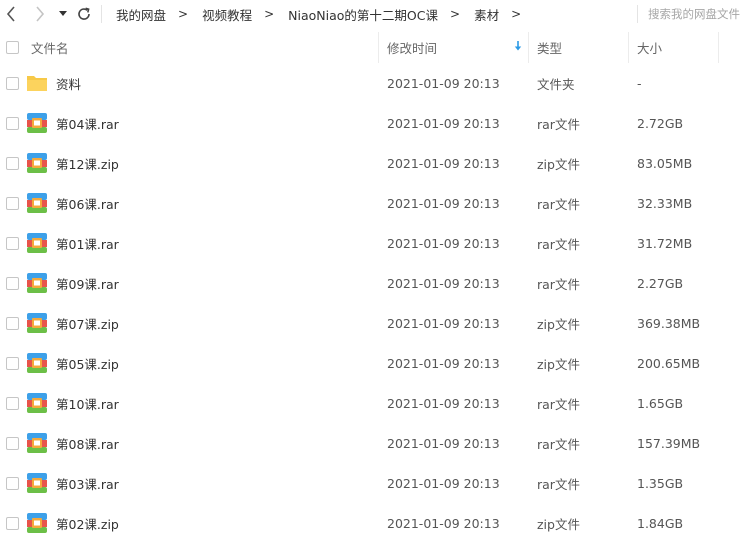 Image resolution: width=753 pixels, height=559 pixels. What do you see at coordinates (363, 14) in the screenshot?
I see `breadcrumb-item: NiaoNiao的第十二期OC课` at bounding box center [363, 14].